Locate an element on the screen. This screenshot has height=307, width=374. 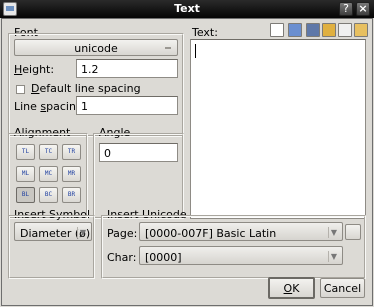
height-label: Height: is located at coordinates (34, 69).